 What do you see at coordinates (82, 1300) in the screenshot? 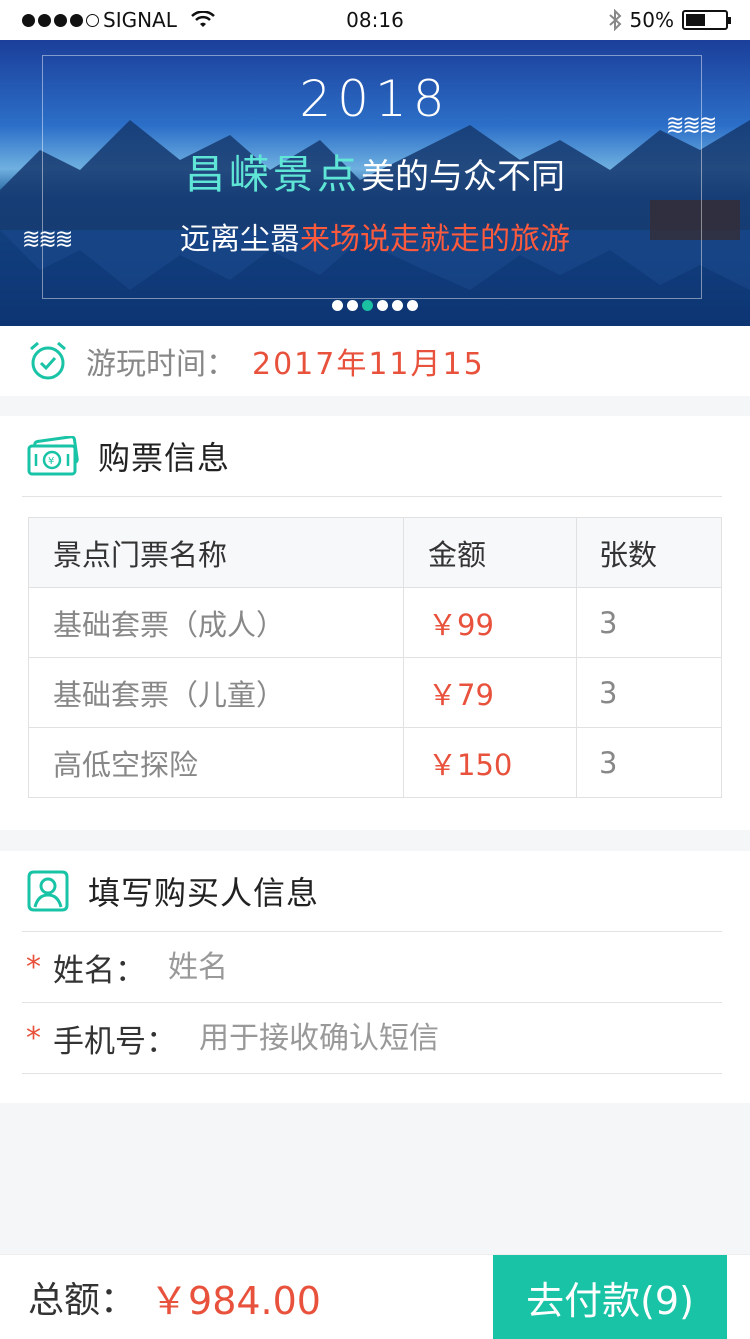
I see `total-label: 总额：` at bounding box center [82, 1300].